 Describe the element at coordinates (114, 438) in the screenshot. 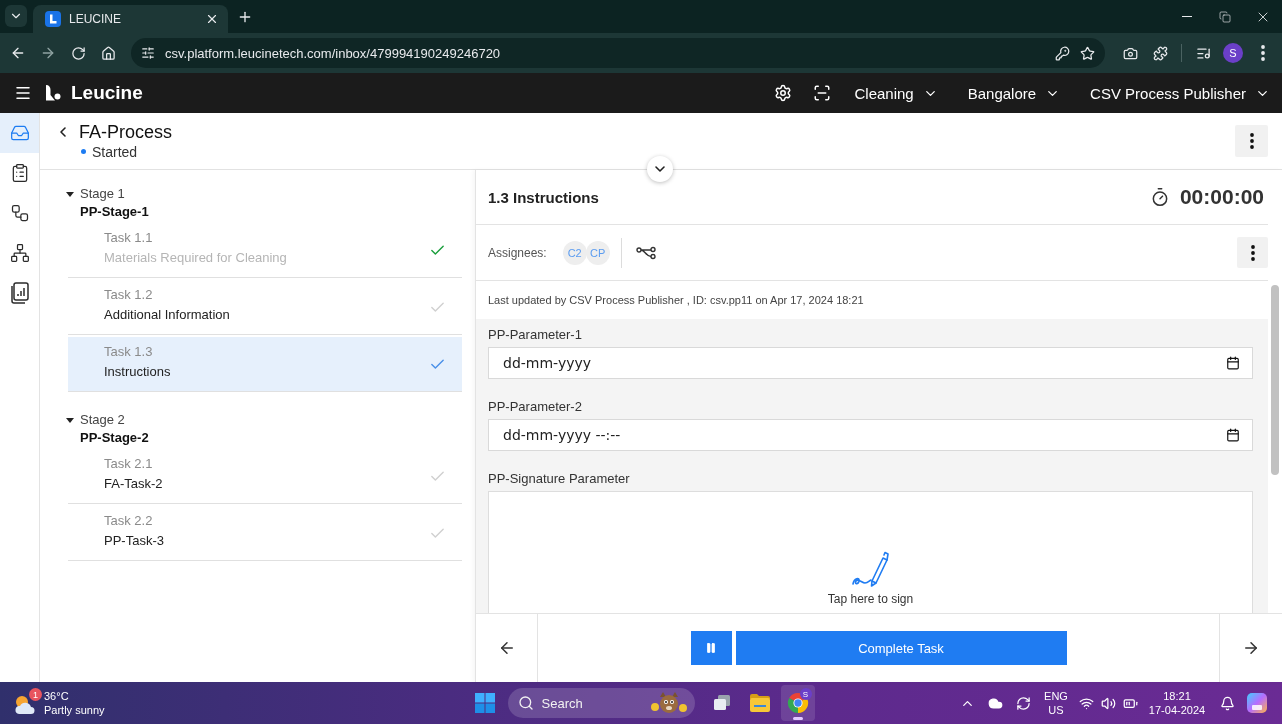

I see `stage-name: PP-Stage-2` at that location.